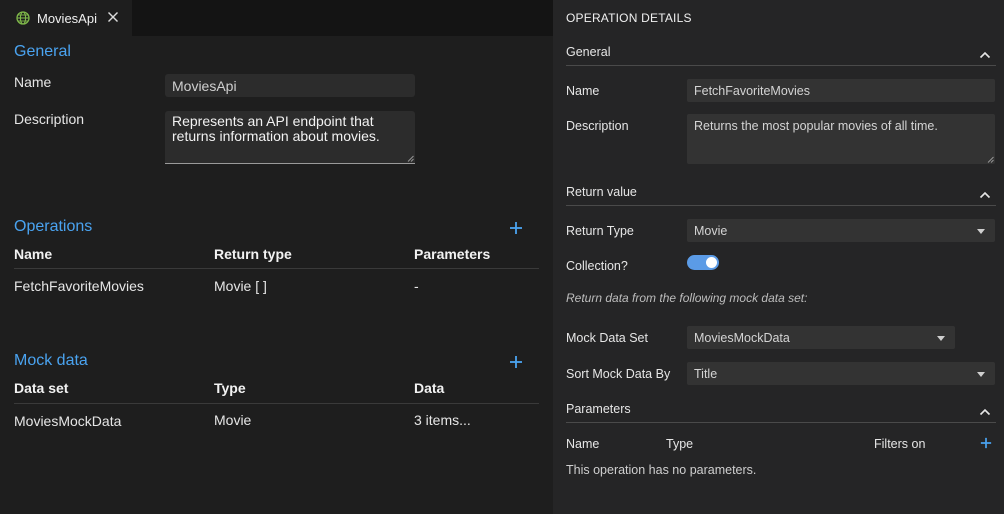 Image resolution: width=1004 pixels, height=514 pixels. What do you see at coordinates (113, 17) in the screenshot?
I see `close-icon` at bounding box center [113, 17].